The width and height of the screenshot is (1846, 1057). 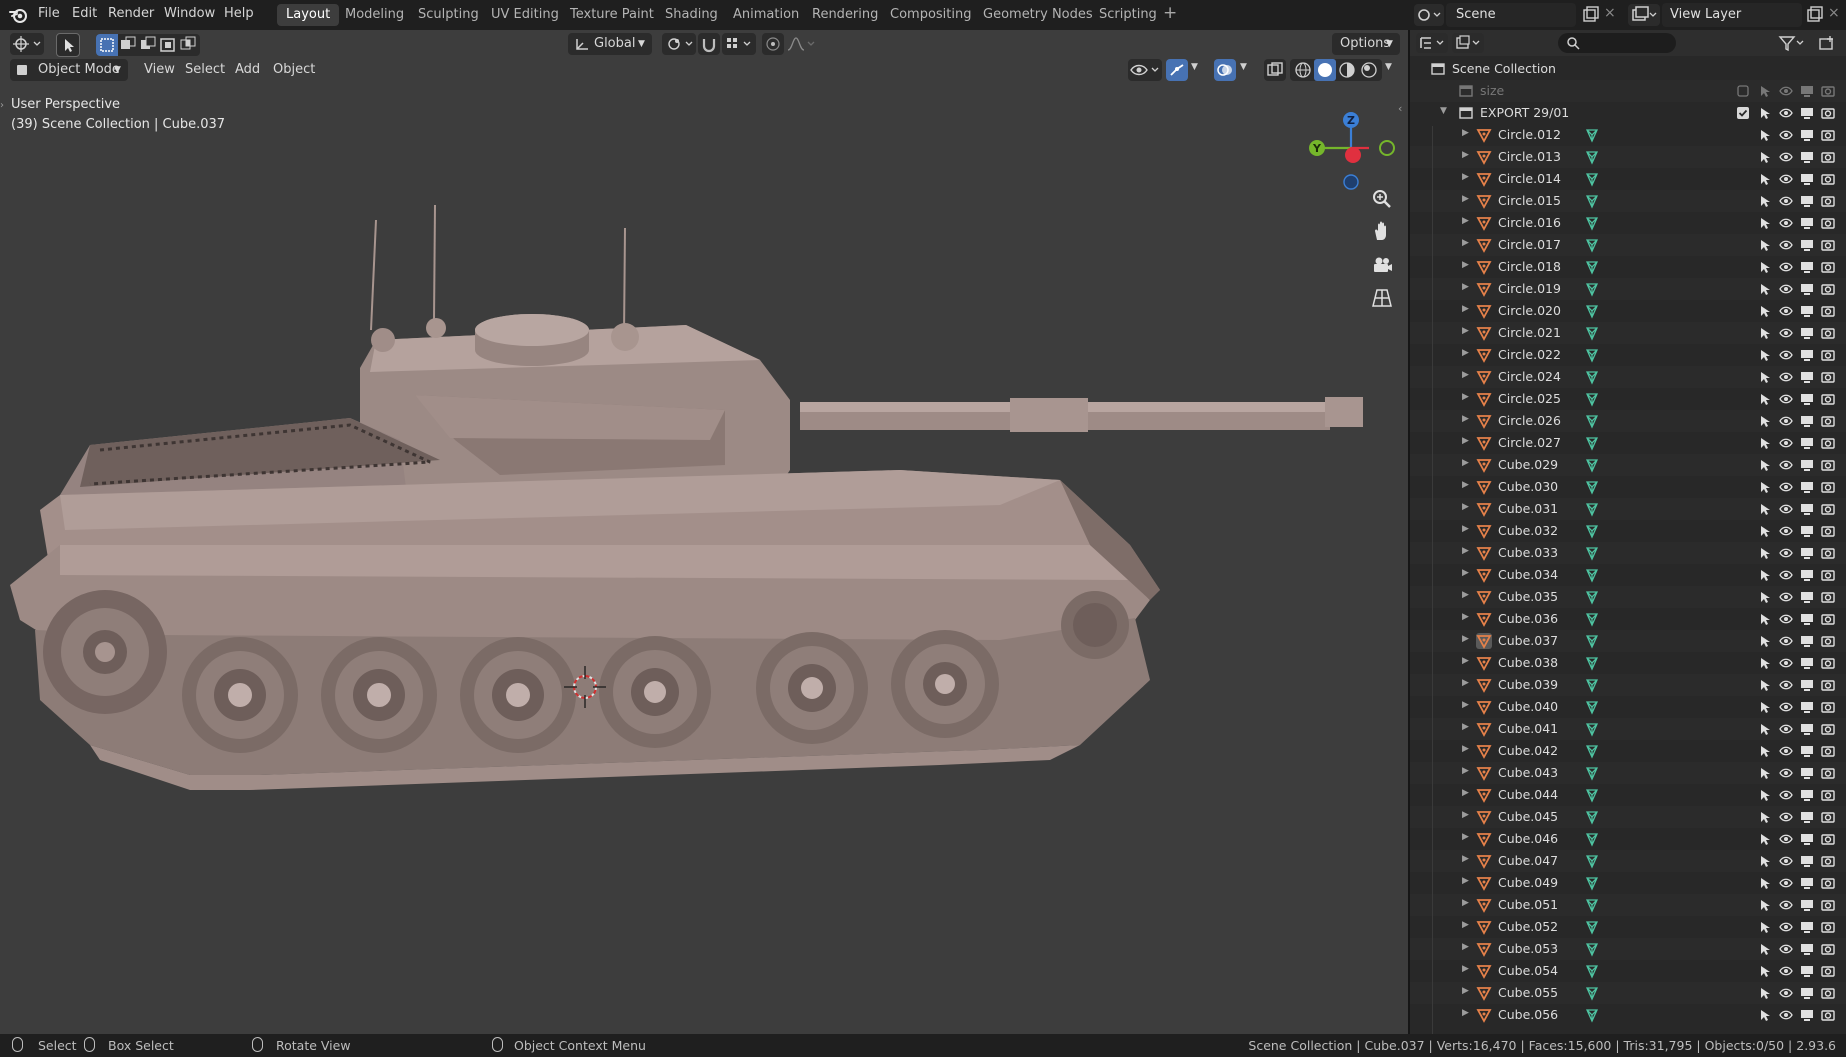 What do you see at coordinates (1628, 1015) in the screenshot?
I see `outliner-row-object: ▶ Cube.056` at bounding box center [1628, 1015].